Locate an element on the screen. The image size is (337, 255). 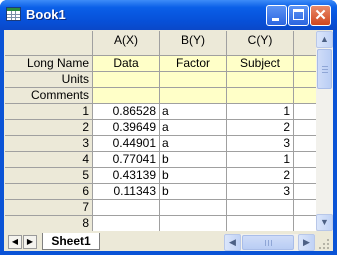
scroll-up-button: ▲ is located at coordinates (324, 39).